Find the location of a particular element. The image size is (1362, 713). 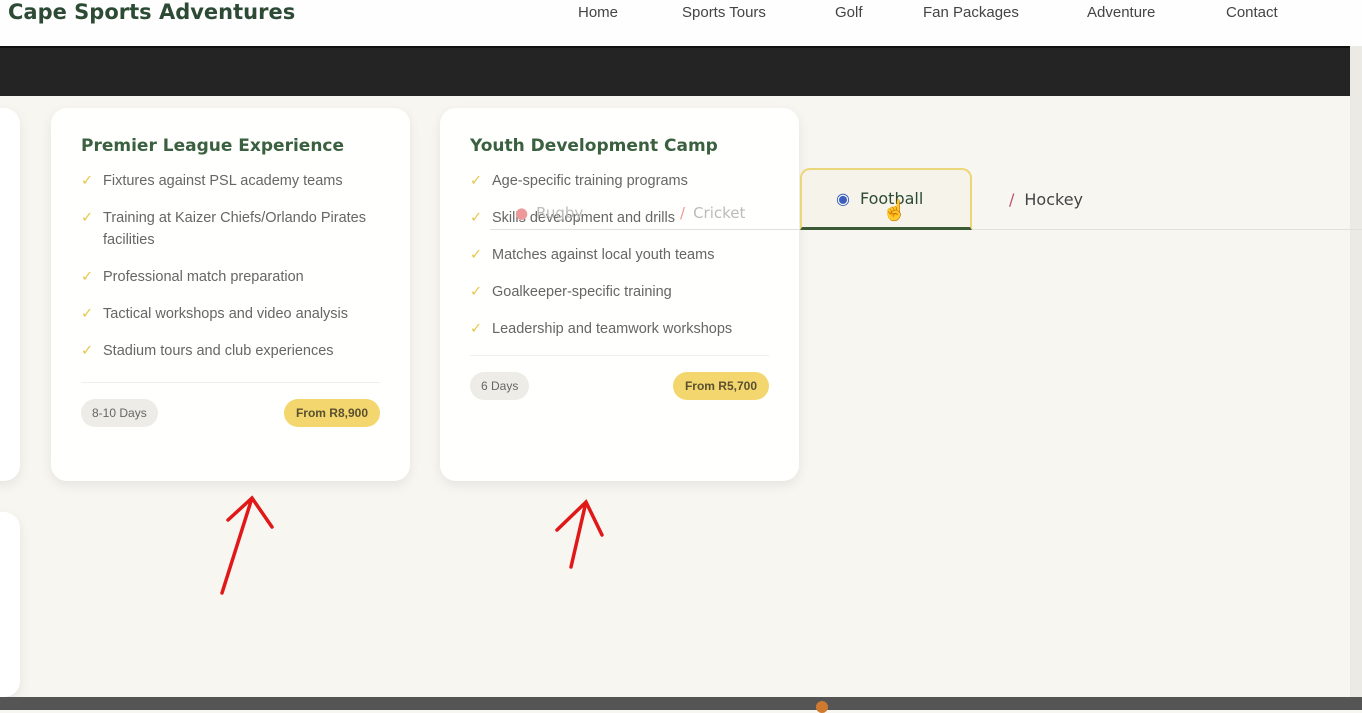

nav-sports-tours: Sports Tours is located at coordinates (724, 12).